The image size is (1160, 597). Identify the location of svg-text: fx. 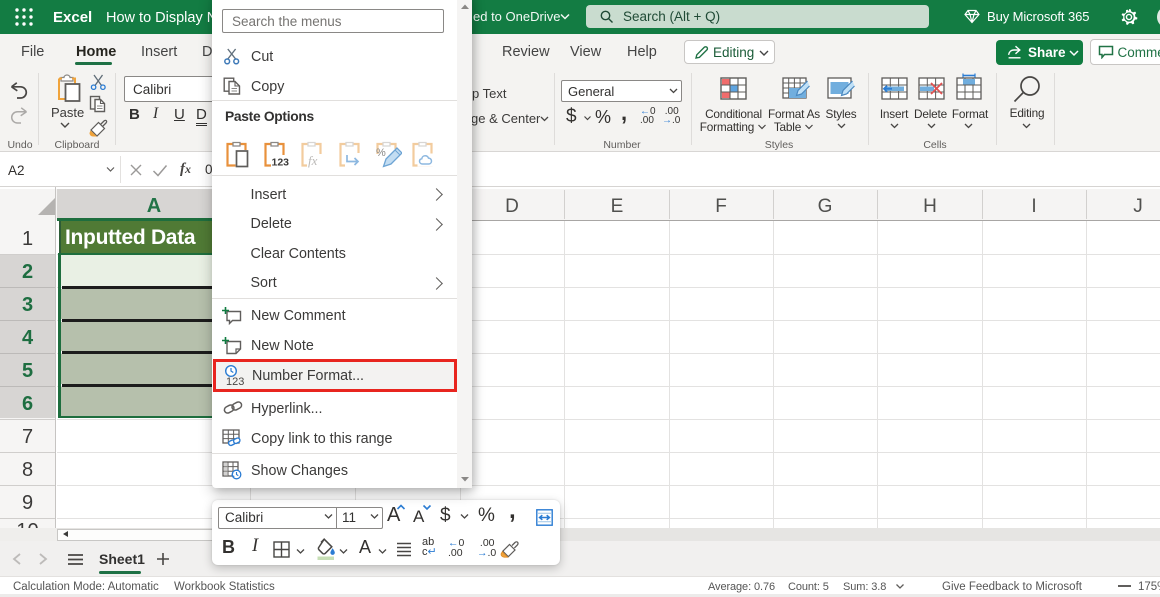
(313, 160).